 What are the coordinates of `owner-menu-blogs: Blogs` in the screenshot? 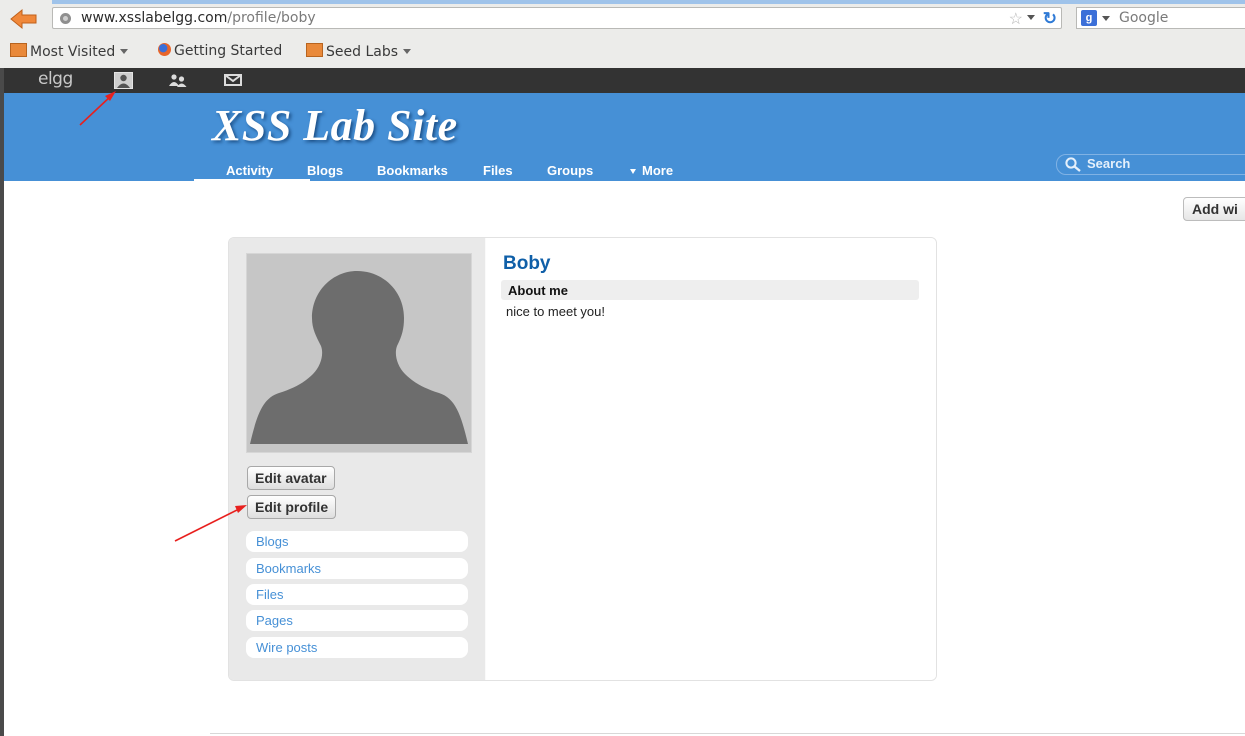 It's located at (357, 541).